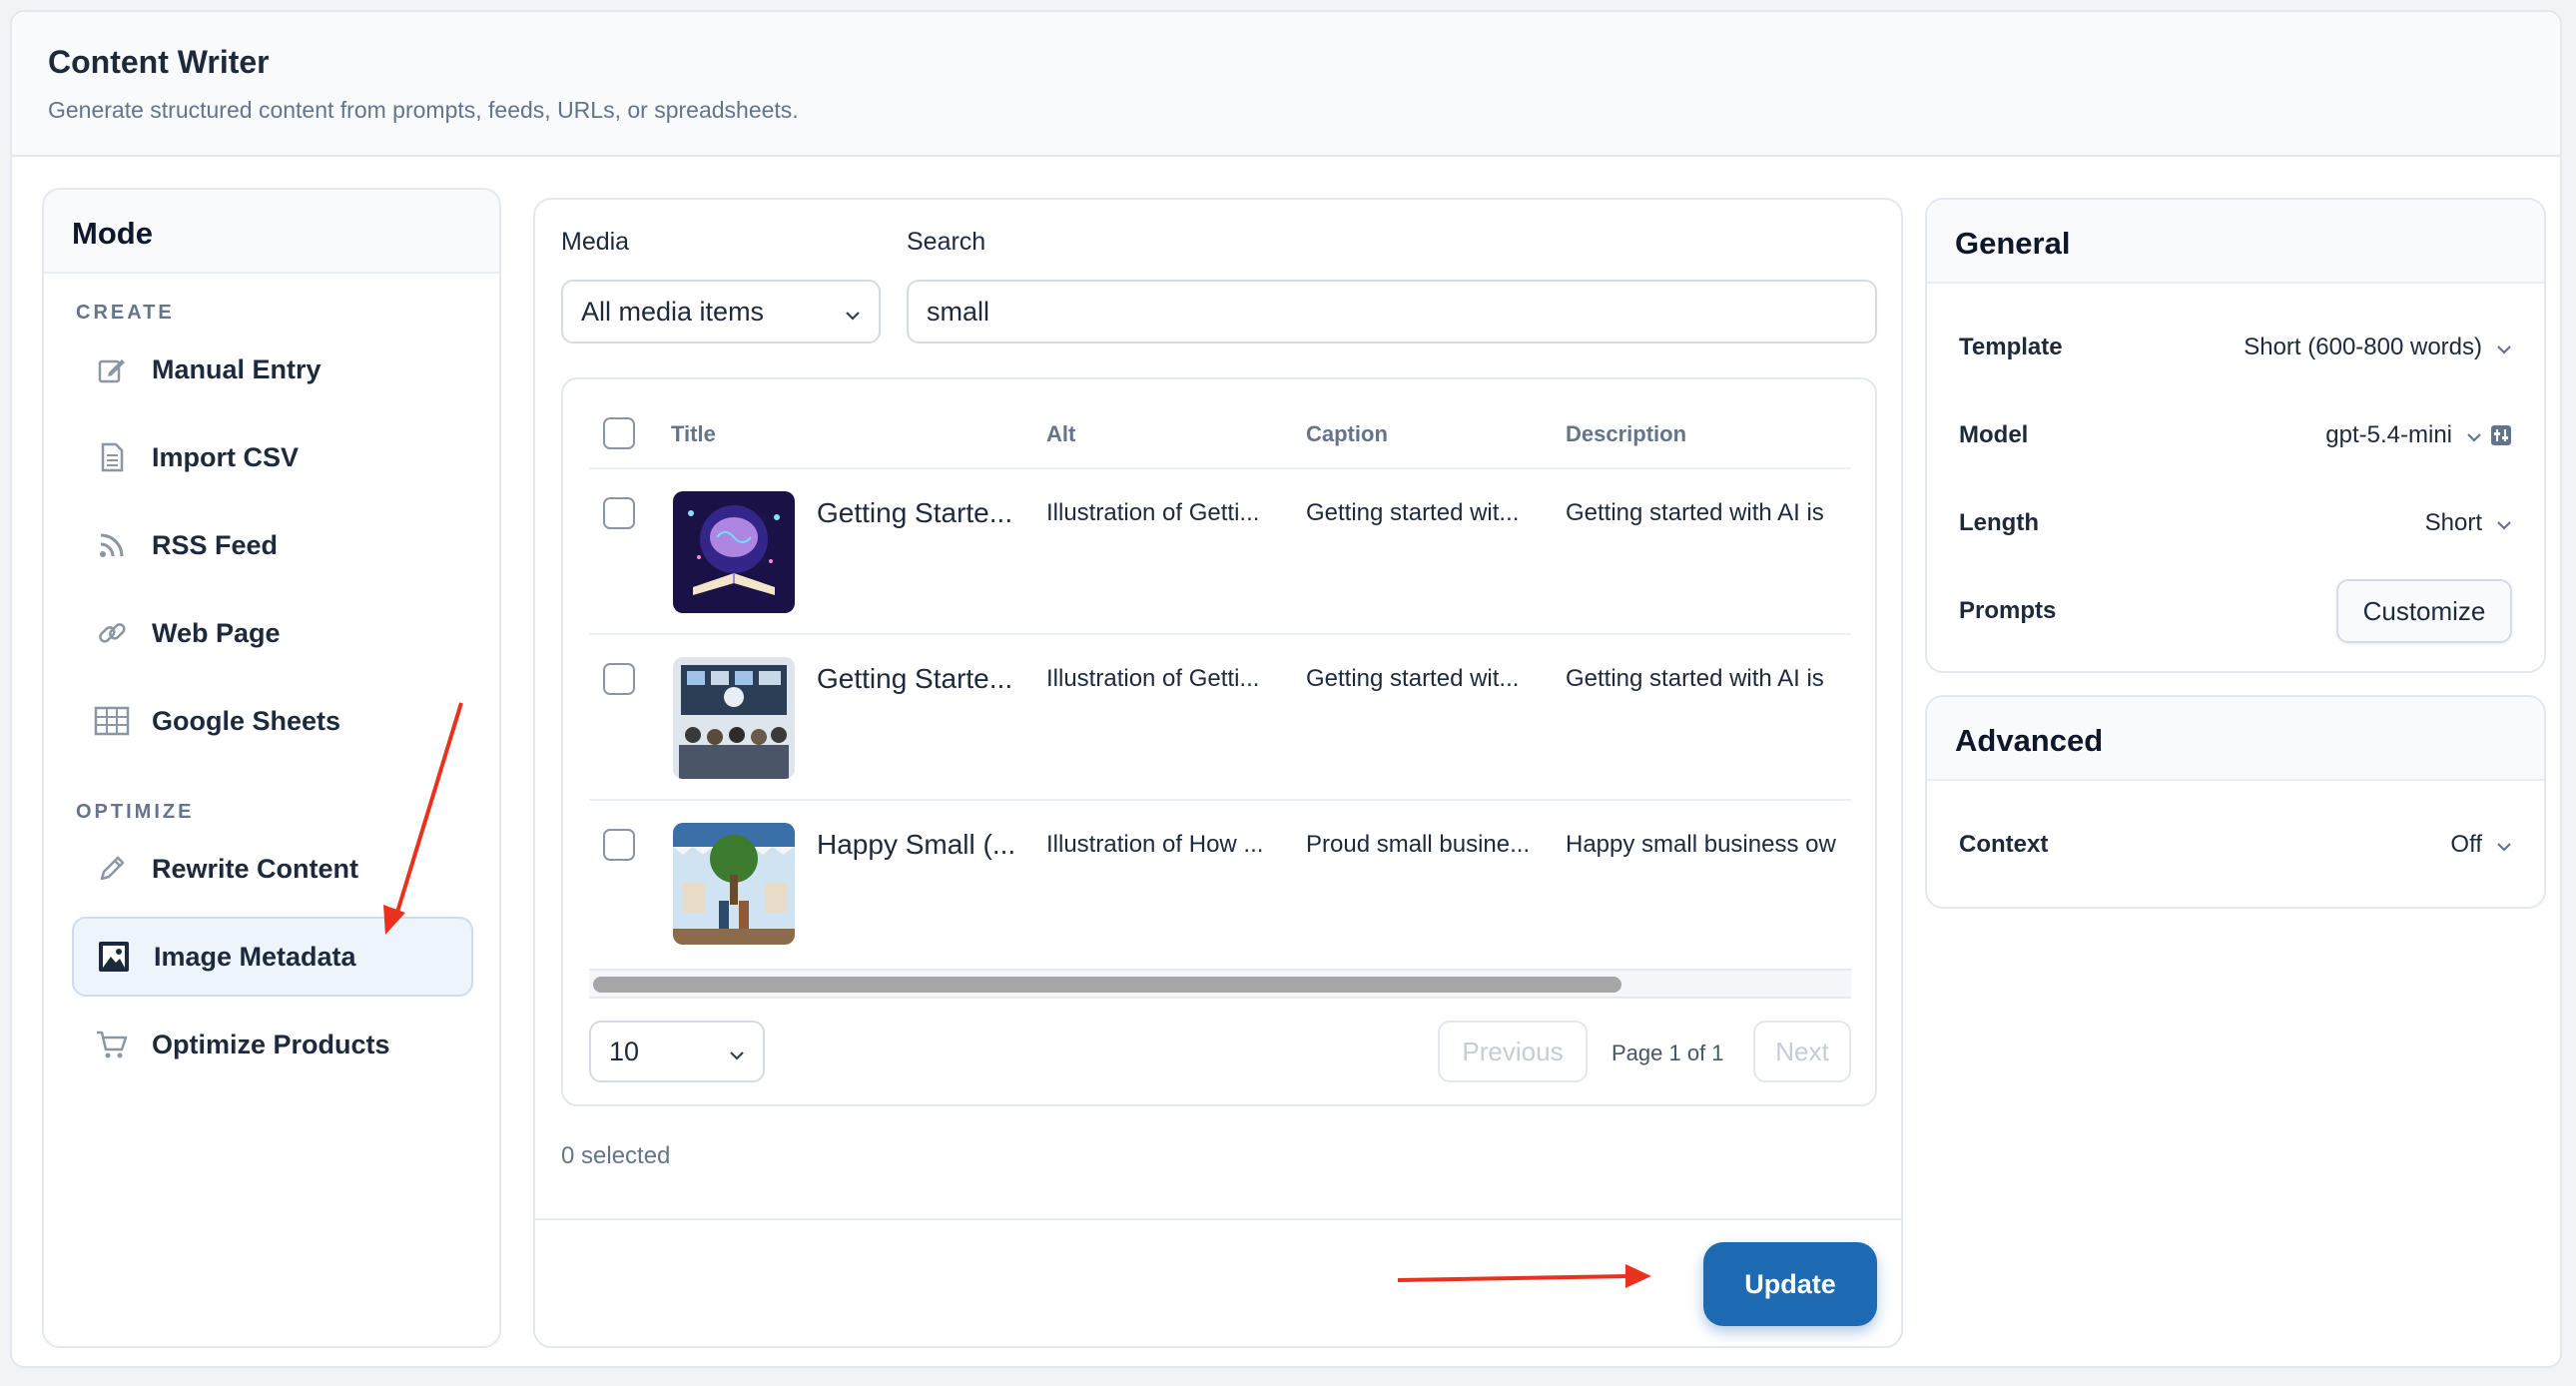 The image size is (2576, 1386). I want to click on sidebar-item-label: Image Metadata, so click(255, 956).